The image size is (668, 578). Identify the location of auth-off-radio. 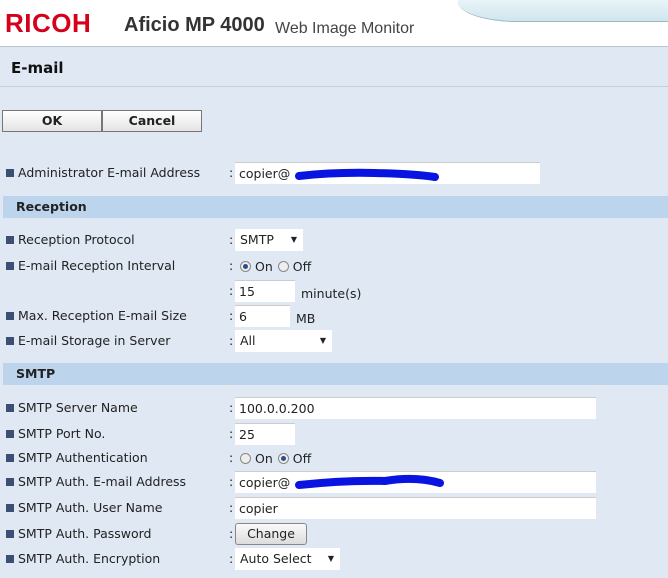
(283, 458).